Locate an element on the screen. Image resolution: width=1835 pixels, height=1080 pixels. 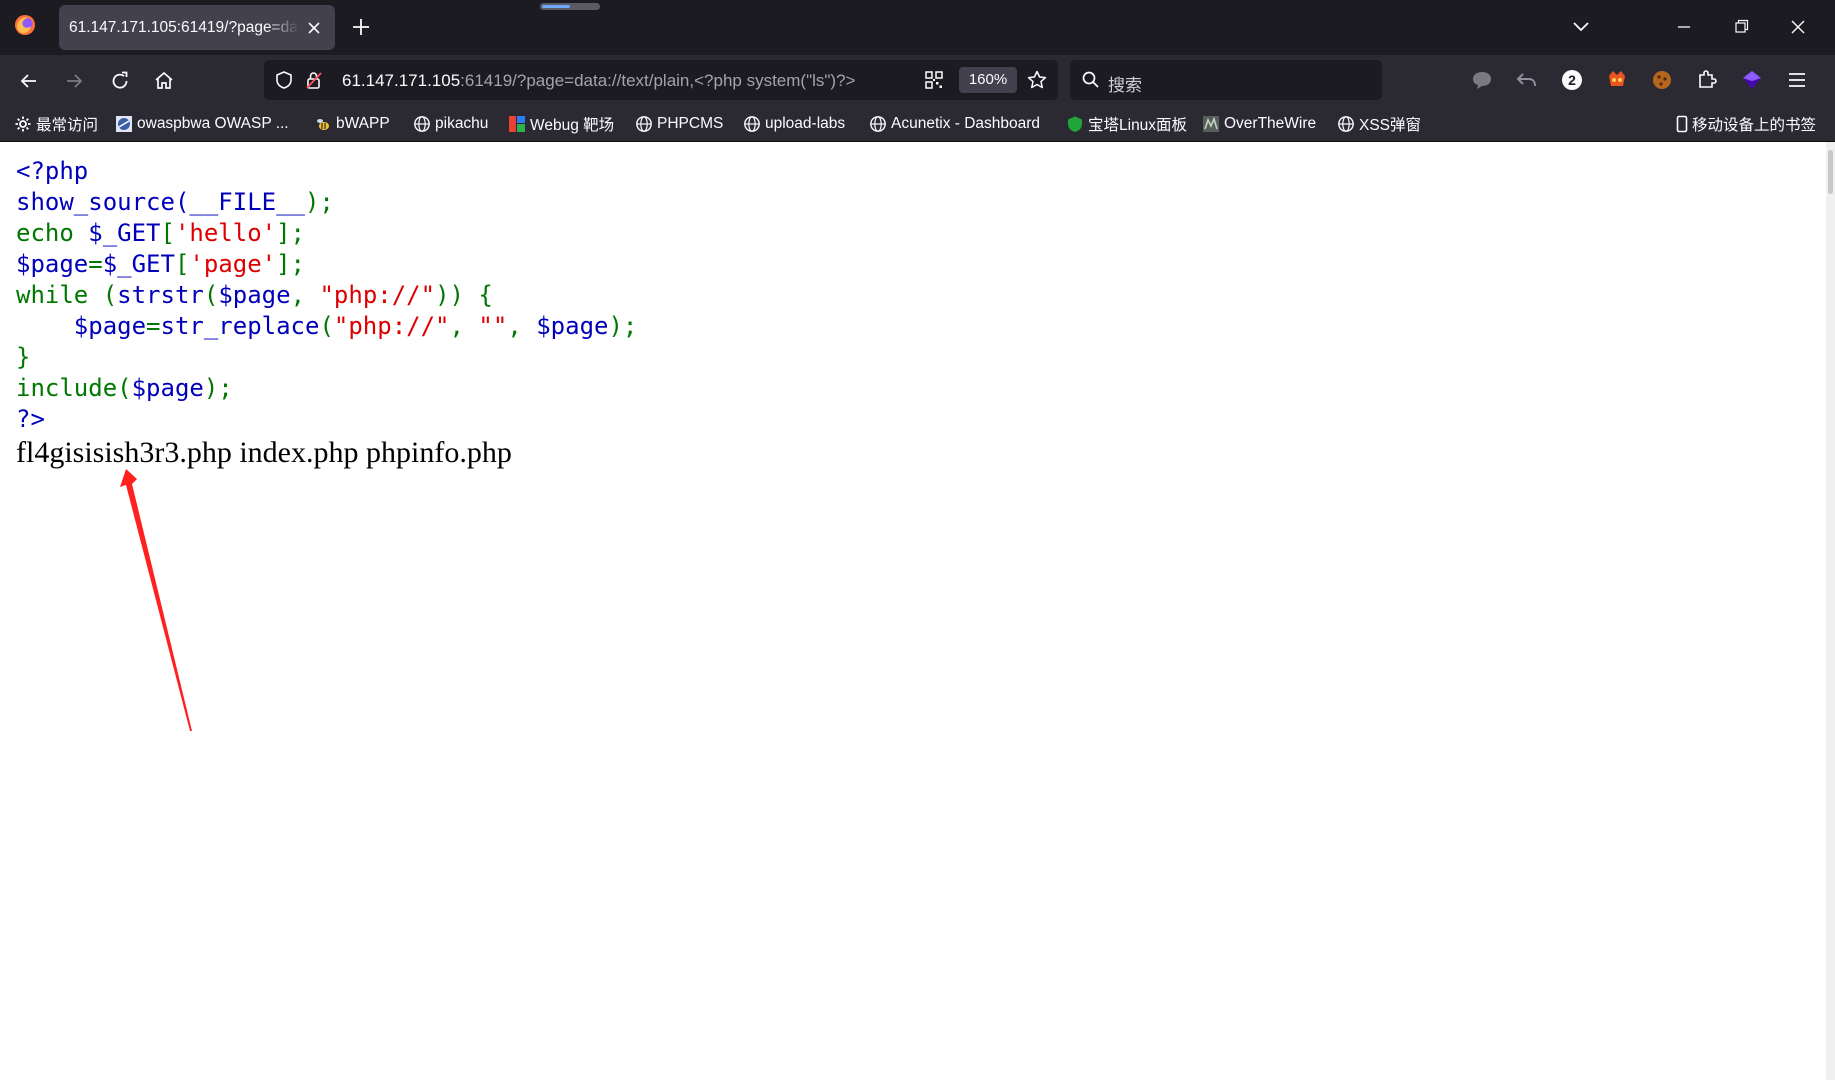
search-placeholder: 搜索 is located at coordinates (1125, 85).